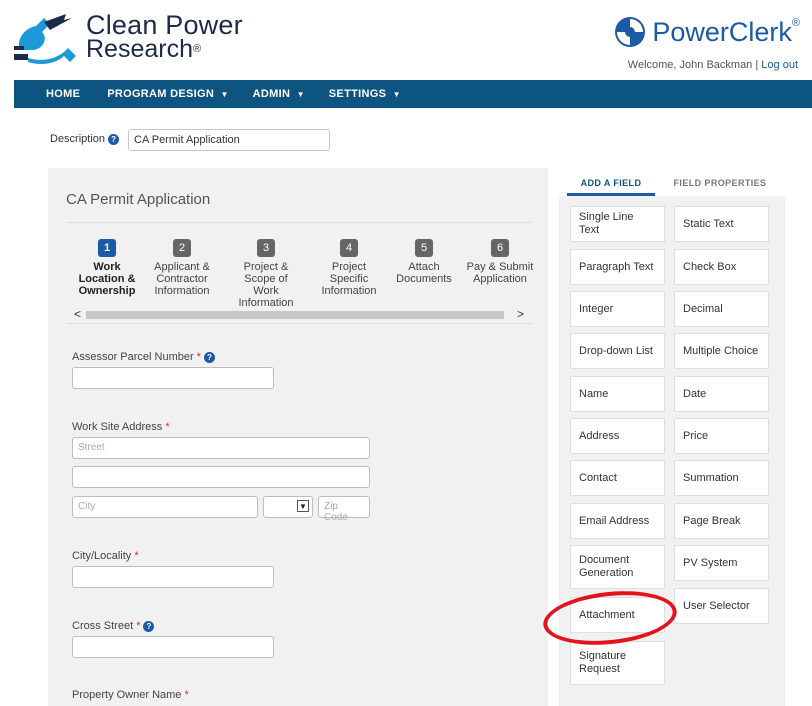  What do you see at coordinates (721, 563) in the screenshot?
I see `field-pv-system: PV System` at bounding box center [721, 563].